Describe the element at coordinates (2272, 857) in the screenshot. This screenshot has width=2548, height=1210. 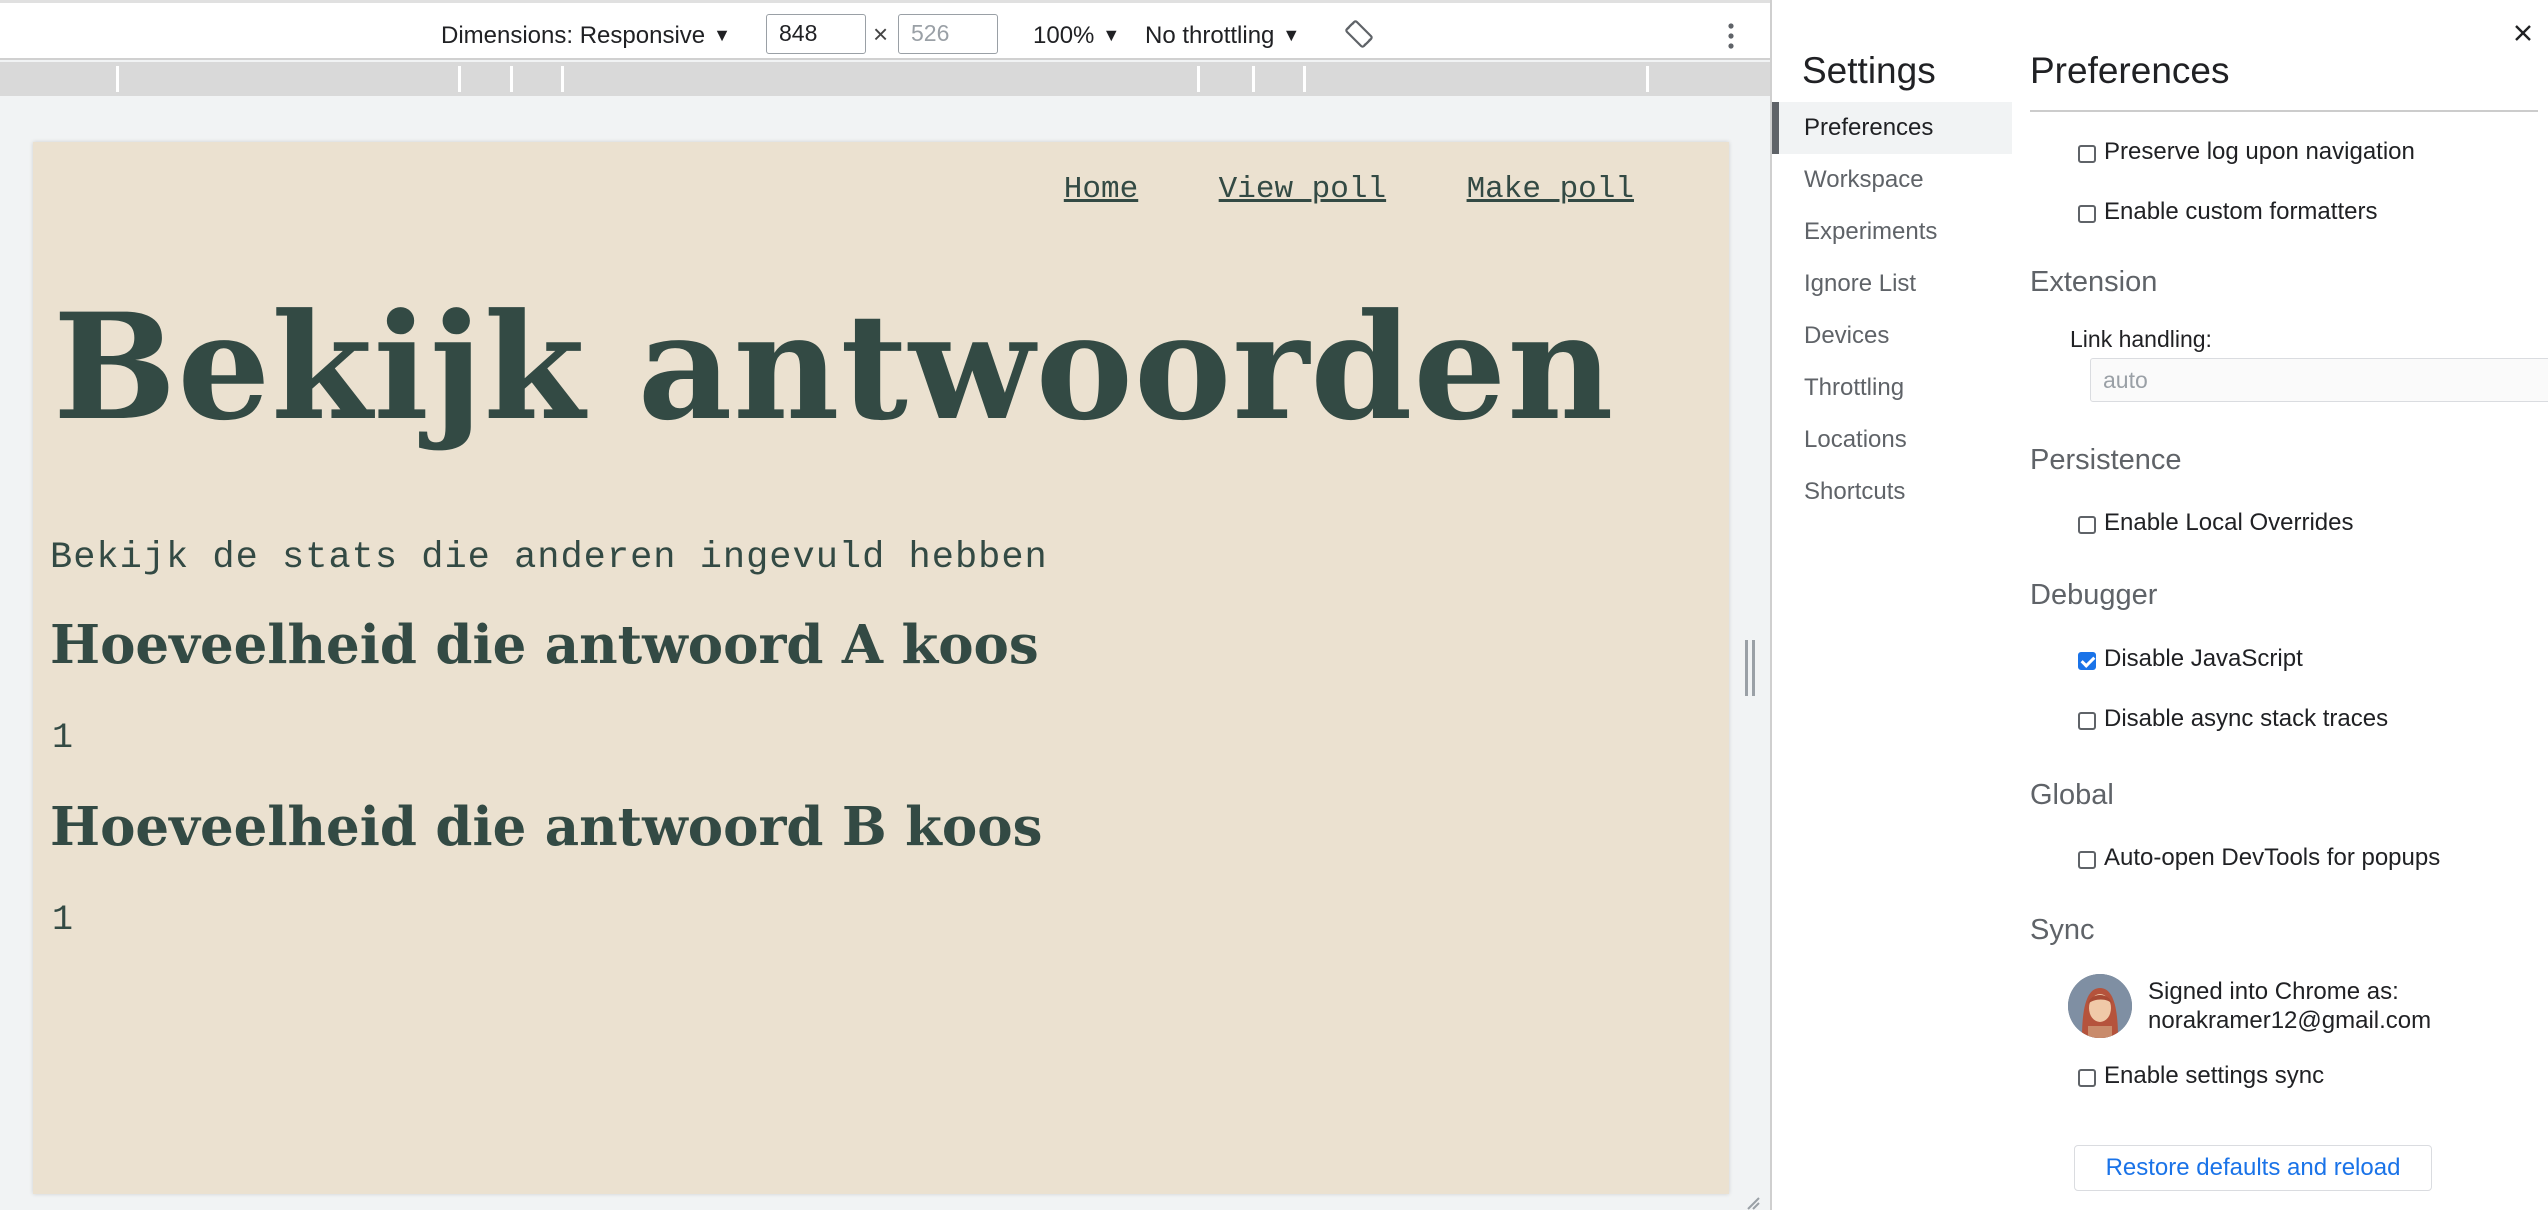
I see `auto-open-devtools-label: Auto-open DevTools for popups` at that location.